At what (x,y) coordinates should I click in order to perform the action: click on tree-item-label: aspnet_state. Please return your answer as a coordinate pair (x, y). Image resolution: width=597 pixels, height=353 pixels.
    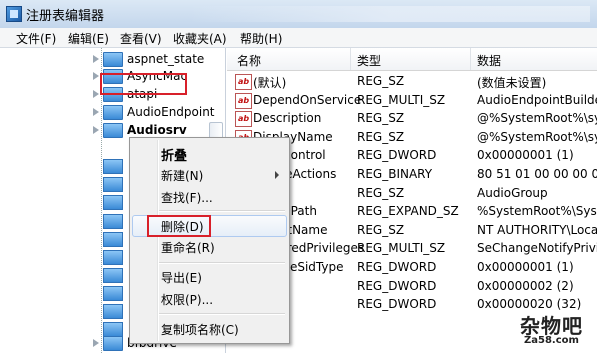
    Looking at the image, I should click on (166, 59).